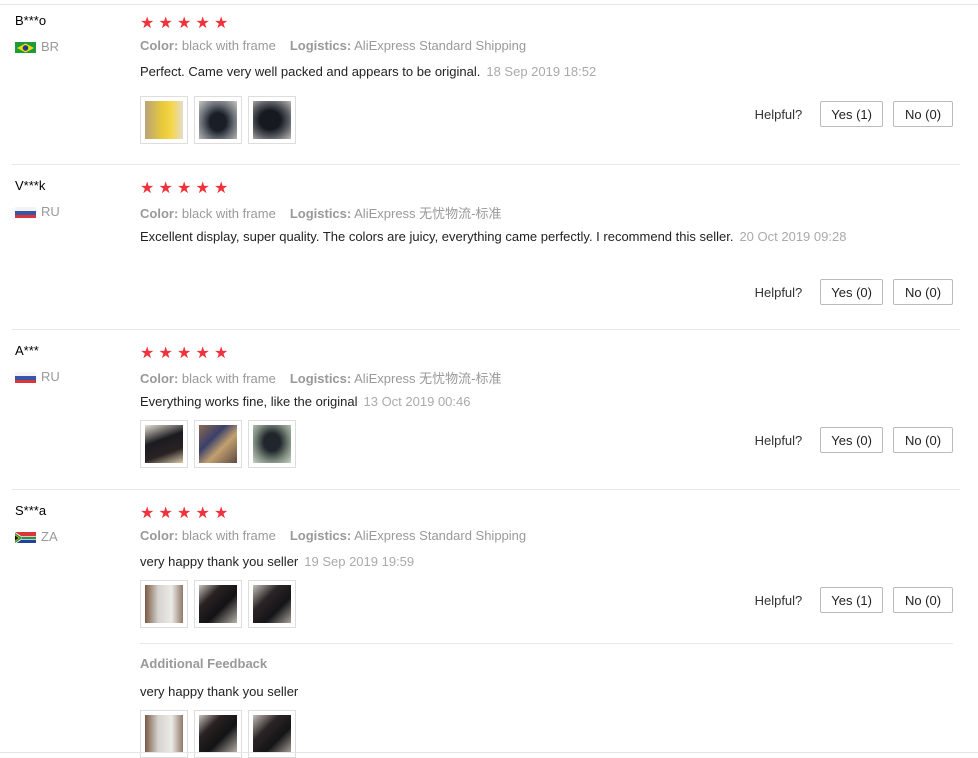 The image size is (978, 758). What do you see at coordinates (428, 213) in the screenshot?
I see `logistics-value: AliExpress 无忧物流-标准` at bounding box center [428, 213].